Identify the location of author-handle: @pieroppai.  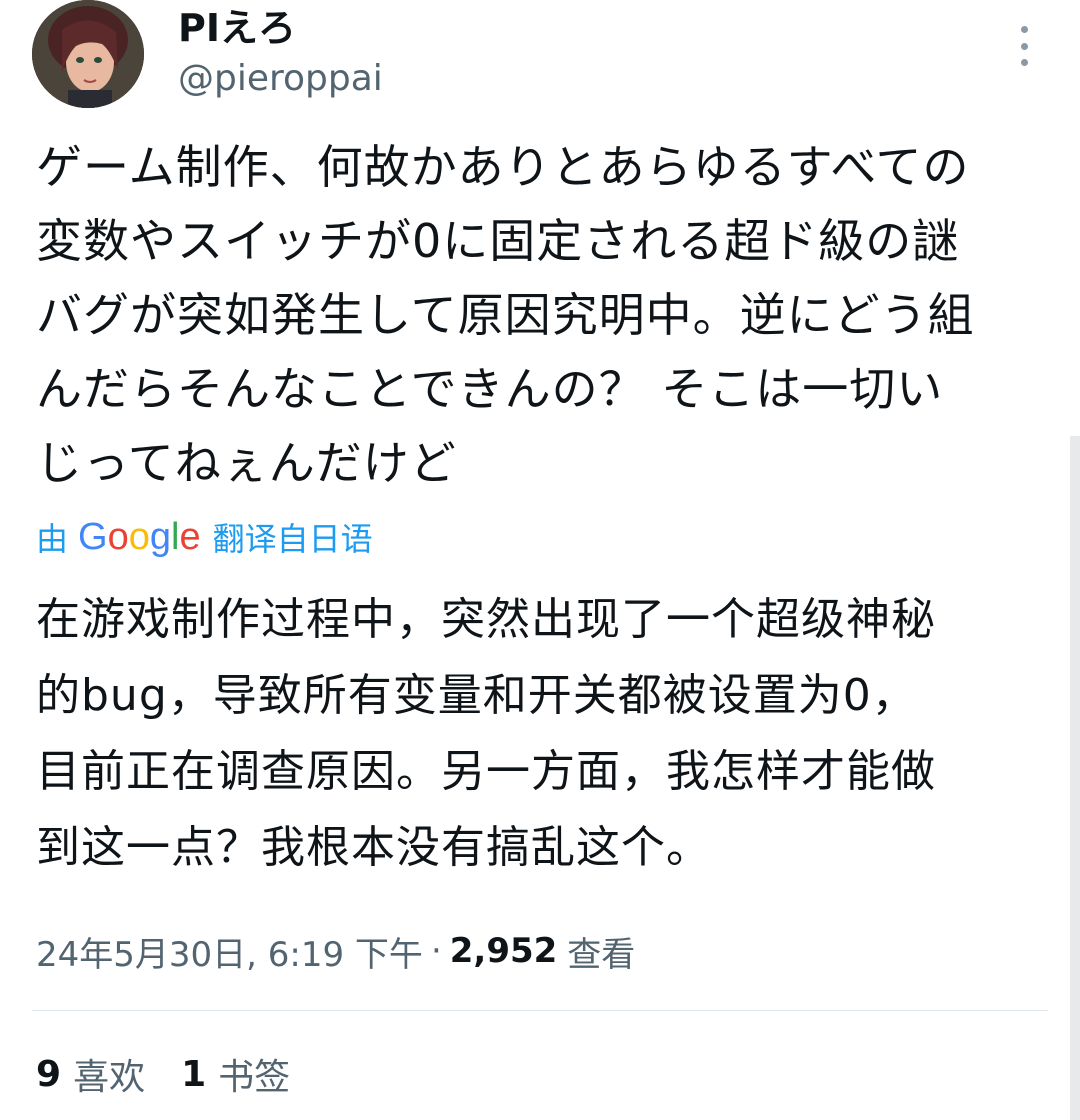
(280, 79).